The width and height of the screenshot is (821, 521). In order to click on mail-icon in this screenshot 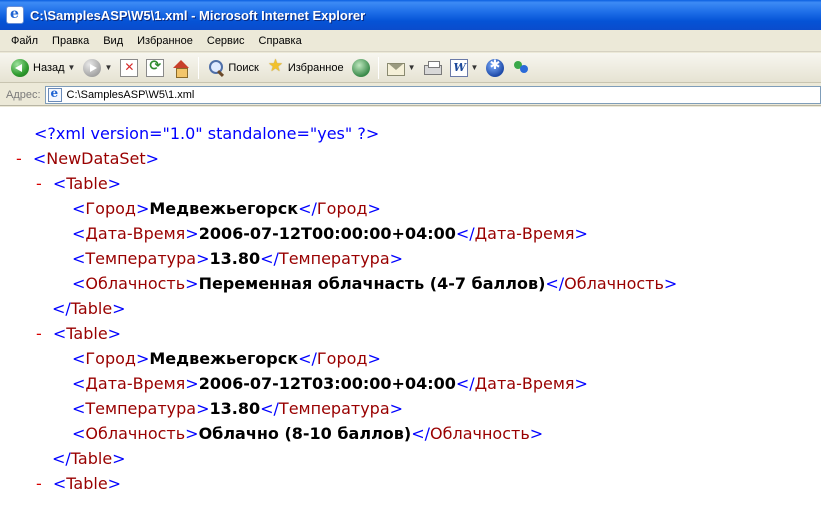, I will do `click(395, 69)`.